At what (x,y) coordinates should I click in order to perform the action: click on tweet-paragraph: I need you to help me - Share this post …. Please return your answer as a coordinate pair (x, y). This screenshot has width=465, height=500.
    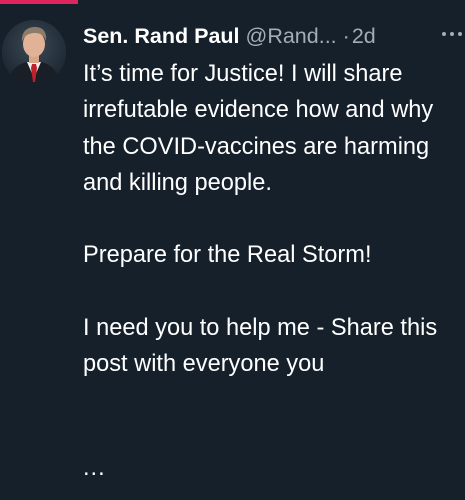
    Looking at the image, I should click on (260, 346).